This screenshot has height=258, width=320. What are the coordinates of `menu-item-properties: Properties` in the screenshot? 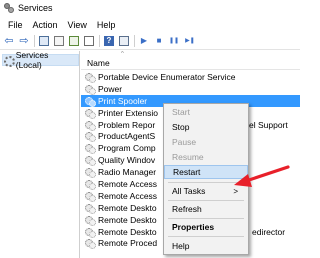 It's located at (206, 227).